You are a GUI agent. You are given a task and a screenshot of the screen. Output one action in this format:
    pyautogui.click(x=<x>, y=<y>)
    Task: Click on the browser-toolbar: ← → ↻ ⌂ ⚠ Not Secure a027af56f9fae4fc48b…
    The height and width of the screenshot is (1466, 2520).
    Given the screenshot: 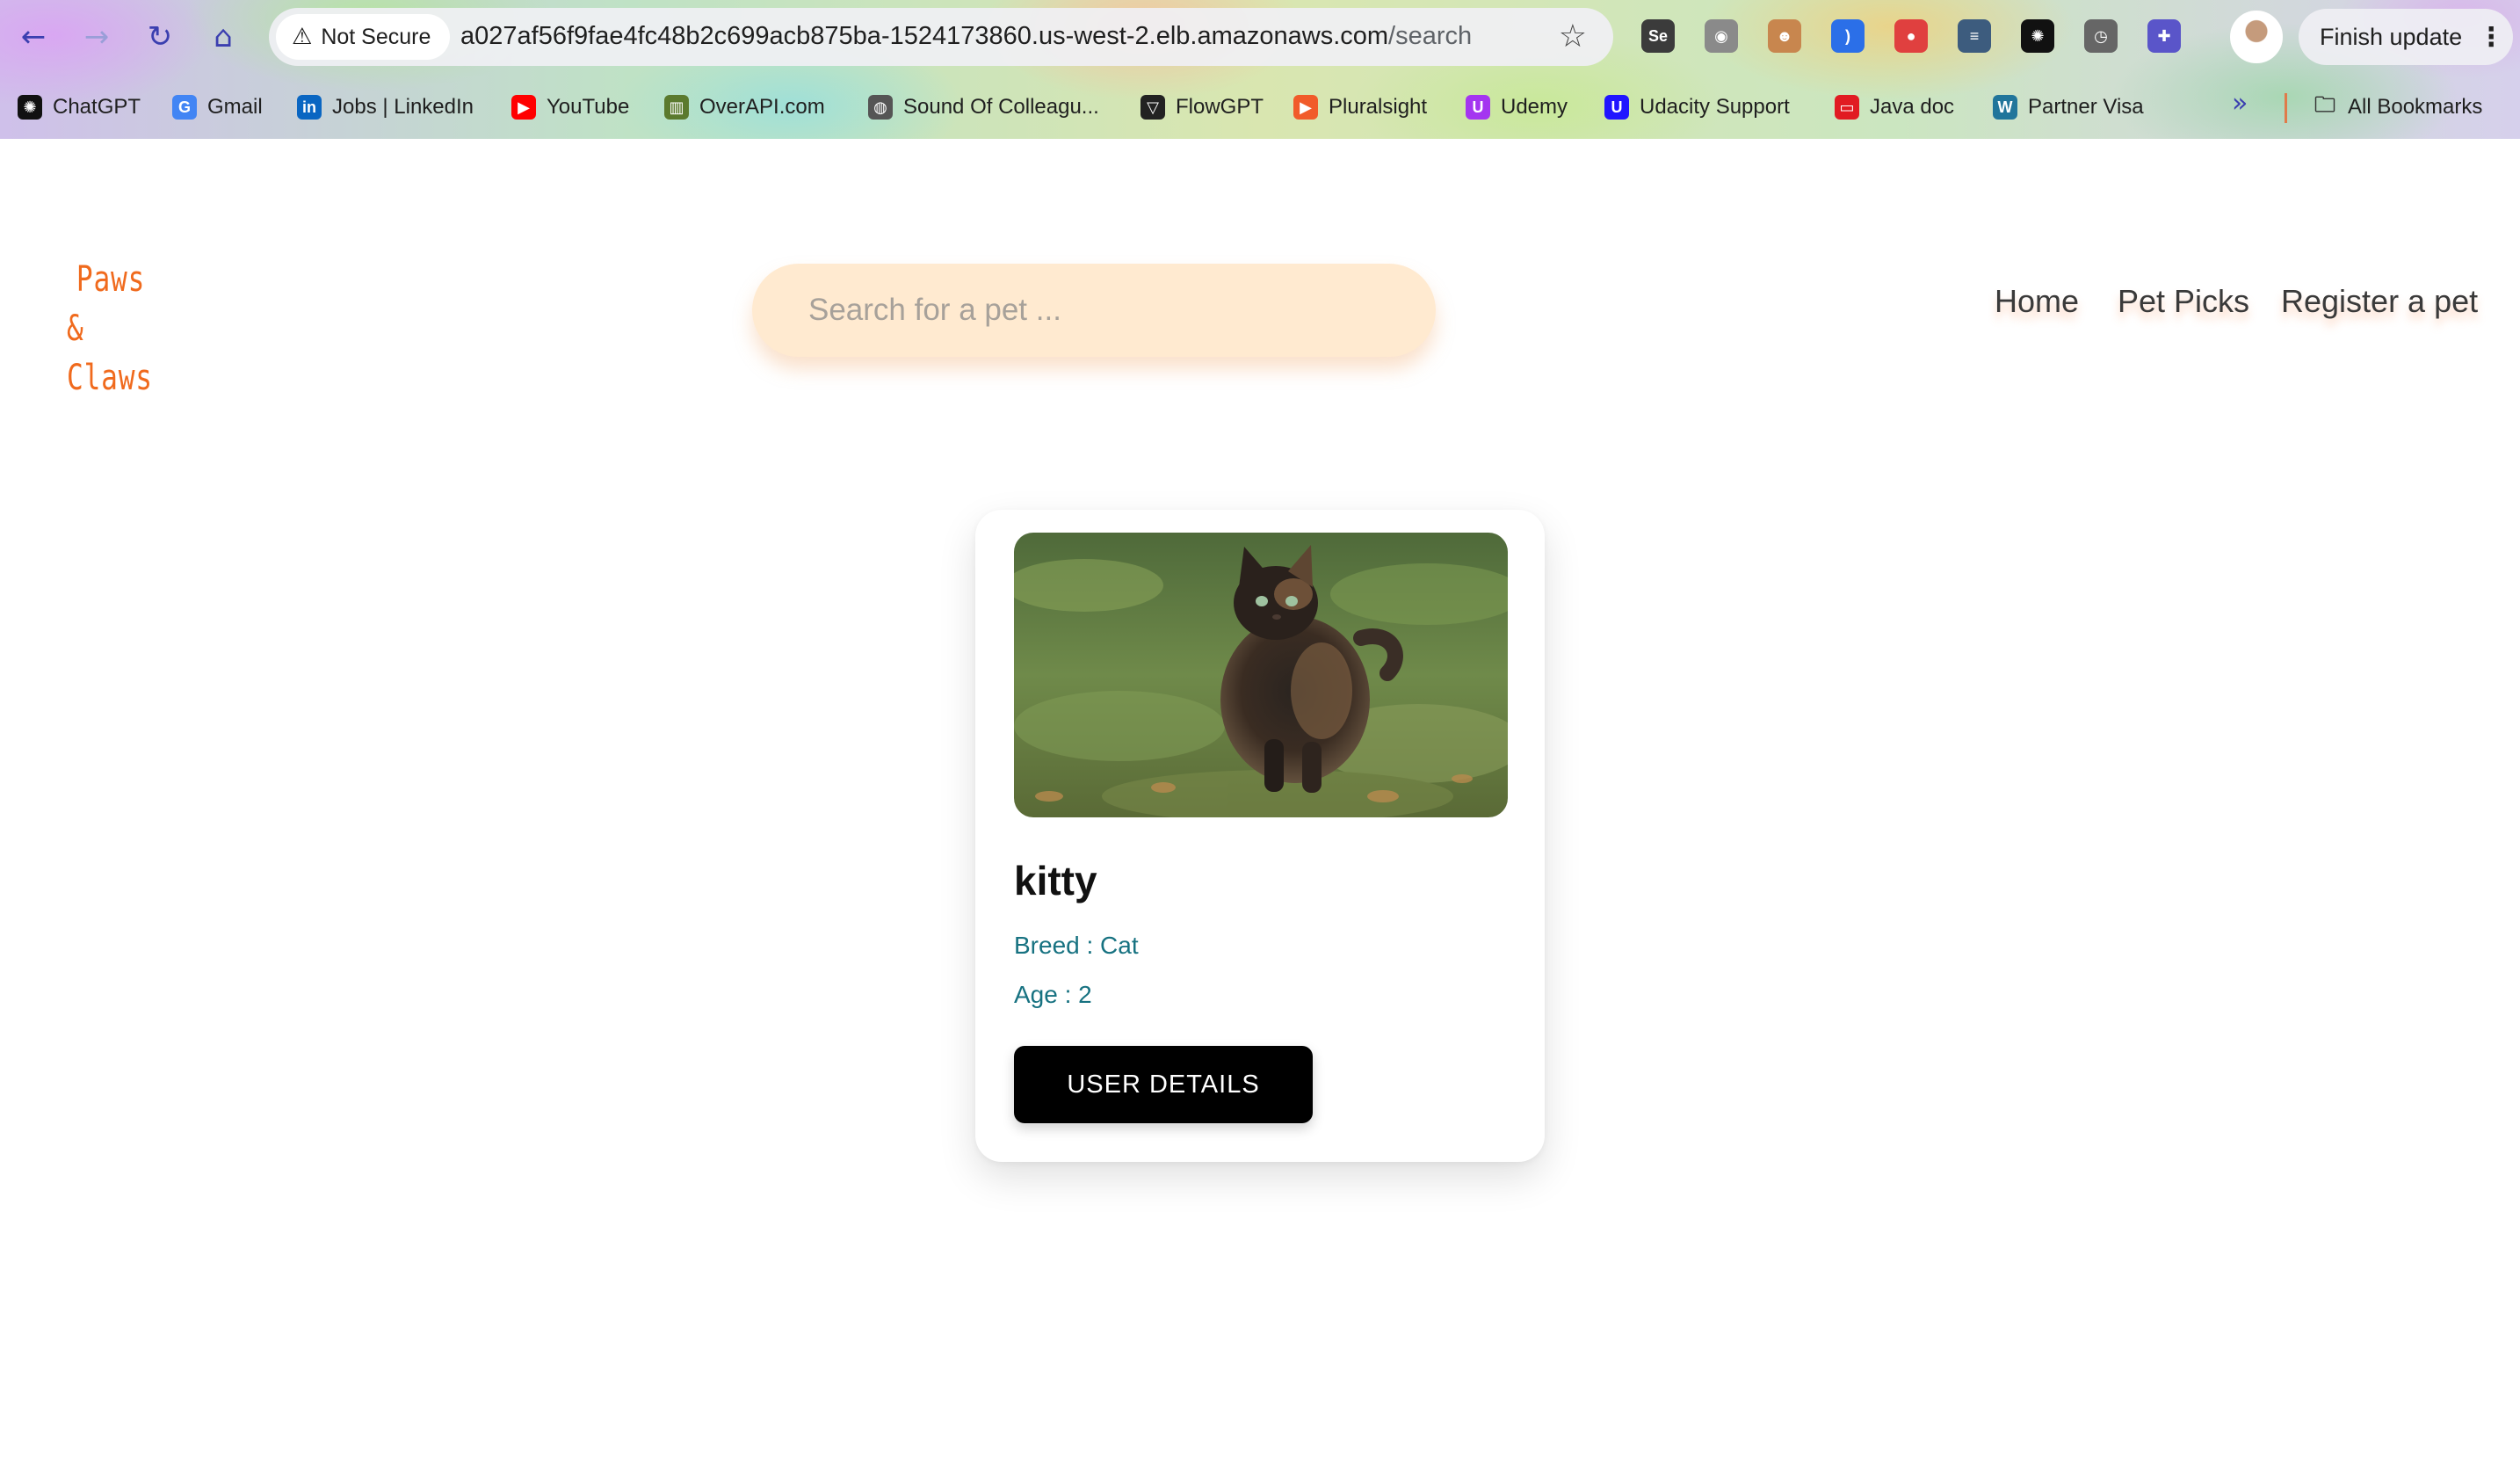 What is the action you would take?
    pyautogui.click(x=1260, y=37)
    